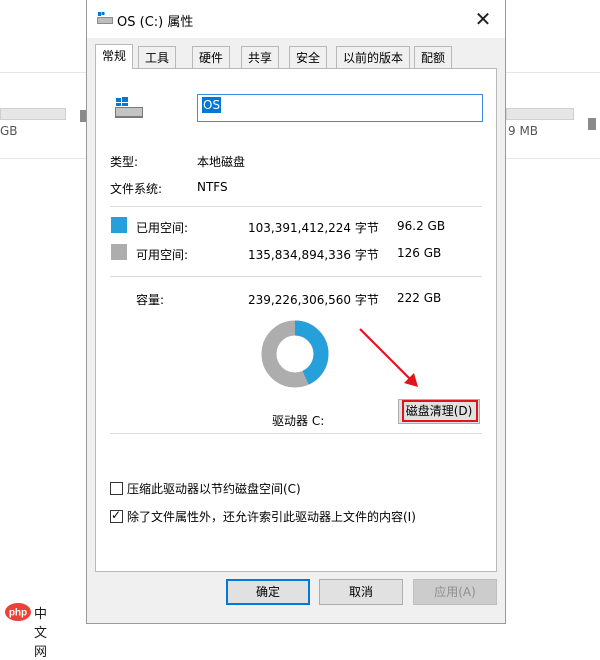 Image resolution: width=600 pixels, height=660 pixels. What do you see at coordinates (116, 488) in the screenshot?
I see `compress-checkbox` at bounding box center [116, 488].